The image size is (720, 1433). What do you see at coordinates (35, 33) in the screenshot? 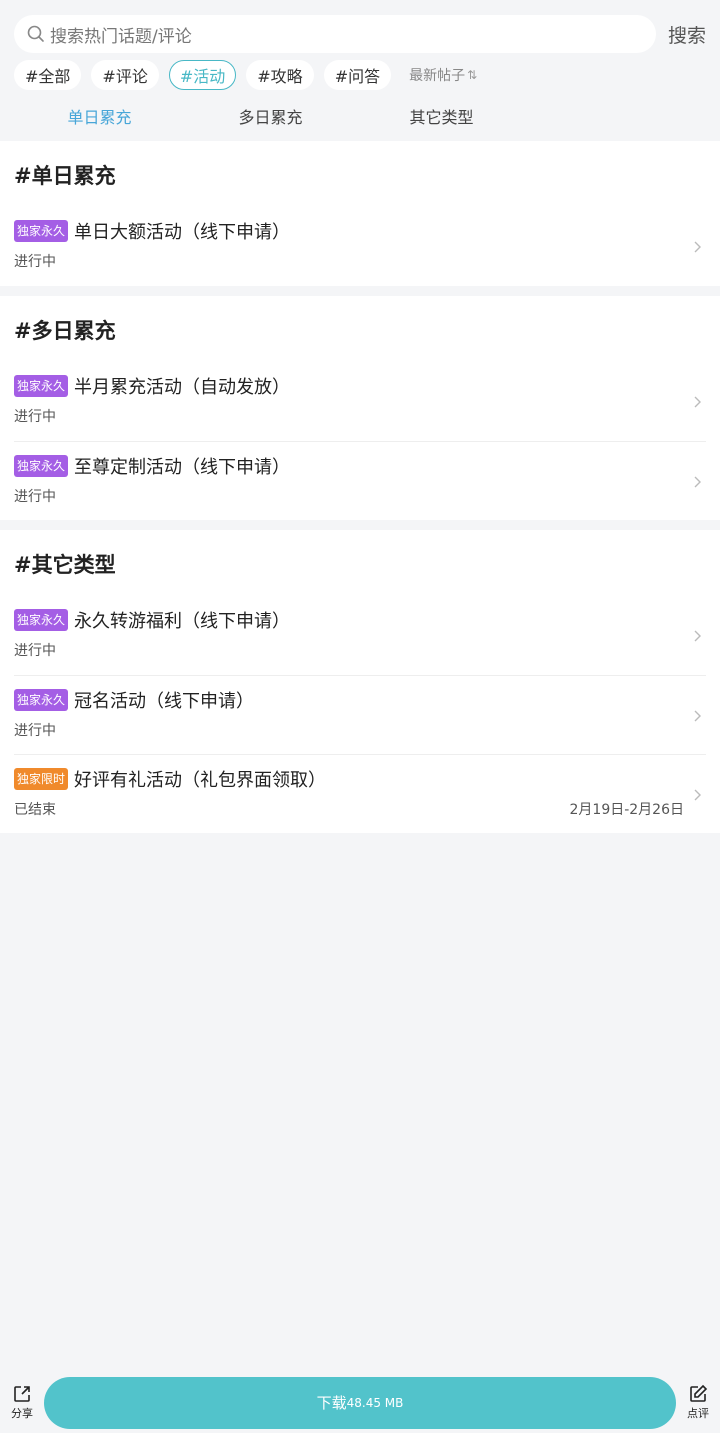
I see `search-icon` at bounding box center [35, 33].